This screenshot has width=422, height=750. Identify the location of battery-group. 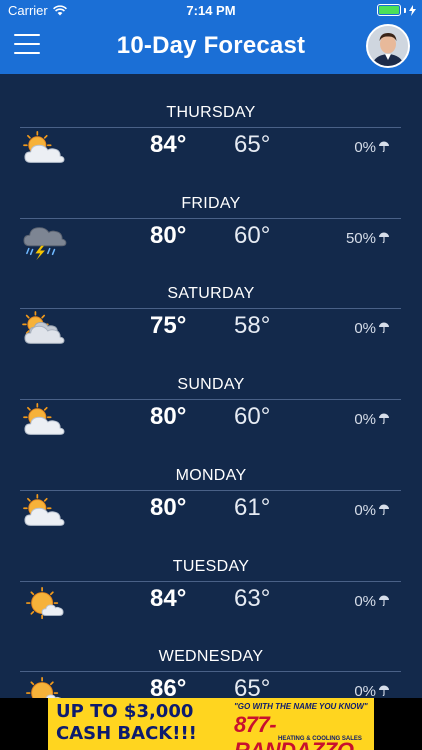
(396, 10).